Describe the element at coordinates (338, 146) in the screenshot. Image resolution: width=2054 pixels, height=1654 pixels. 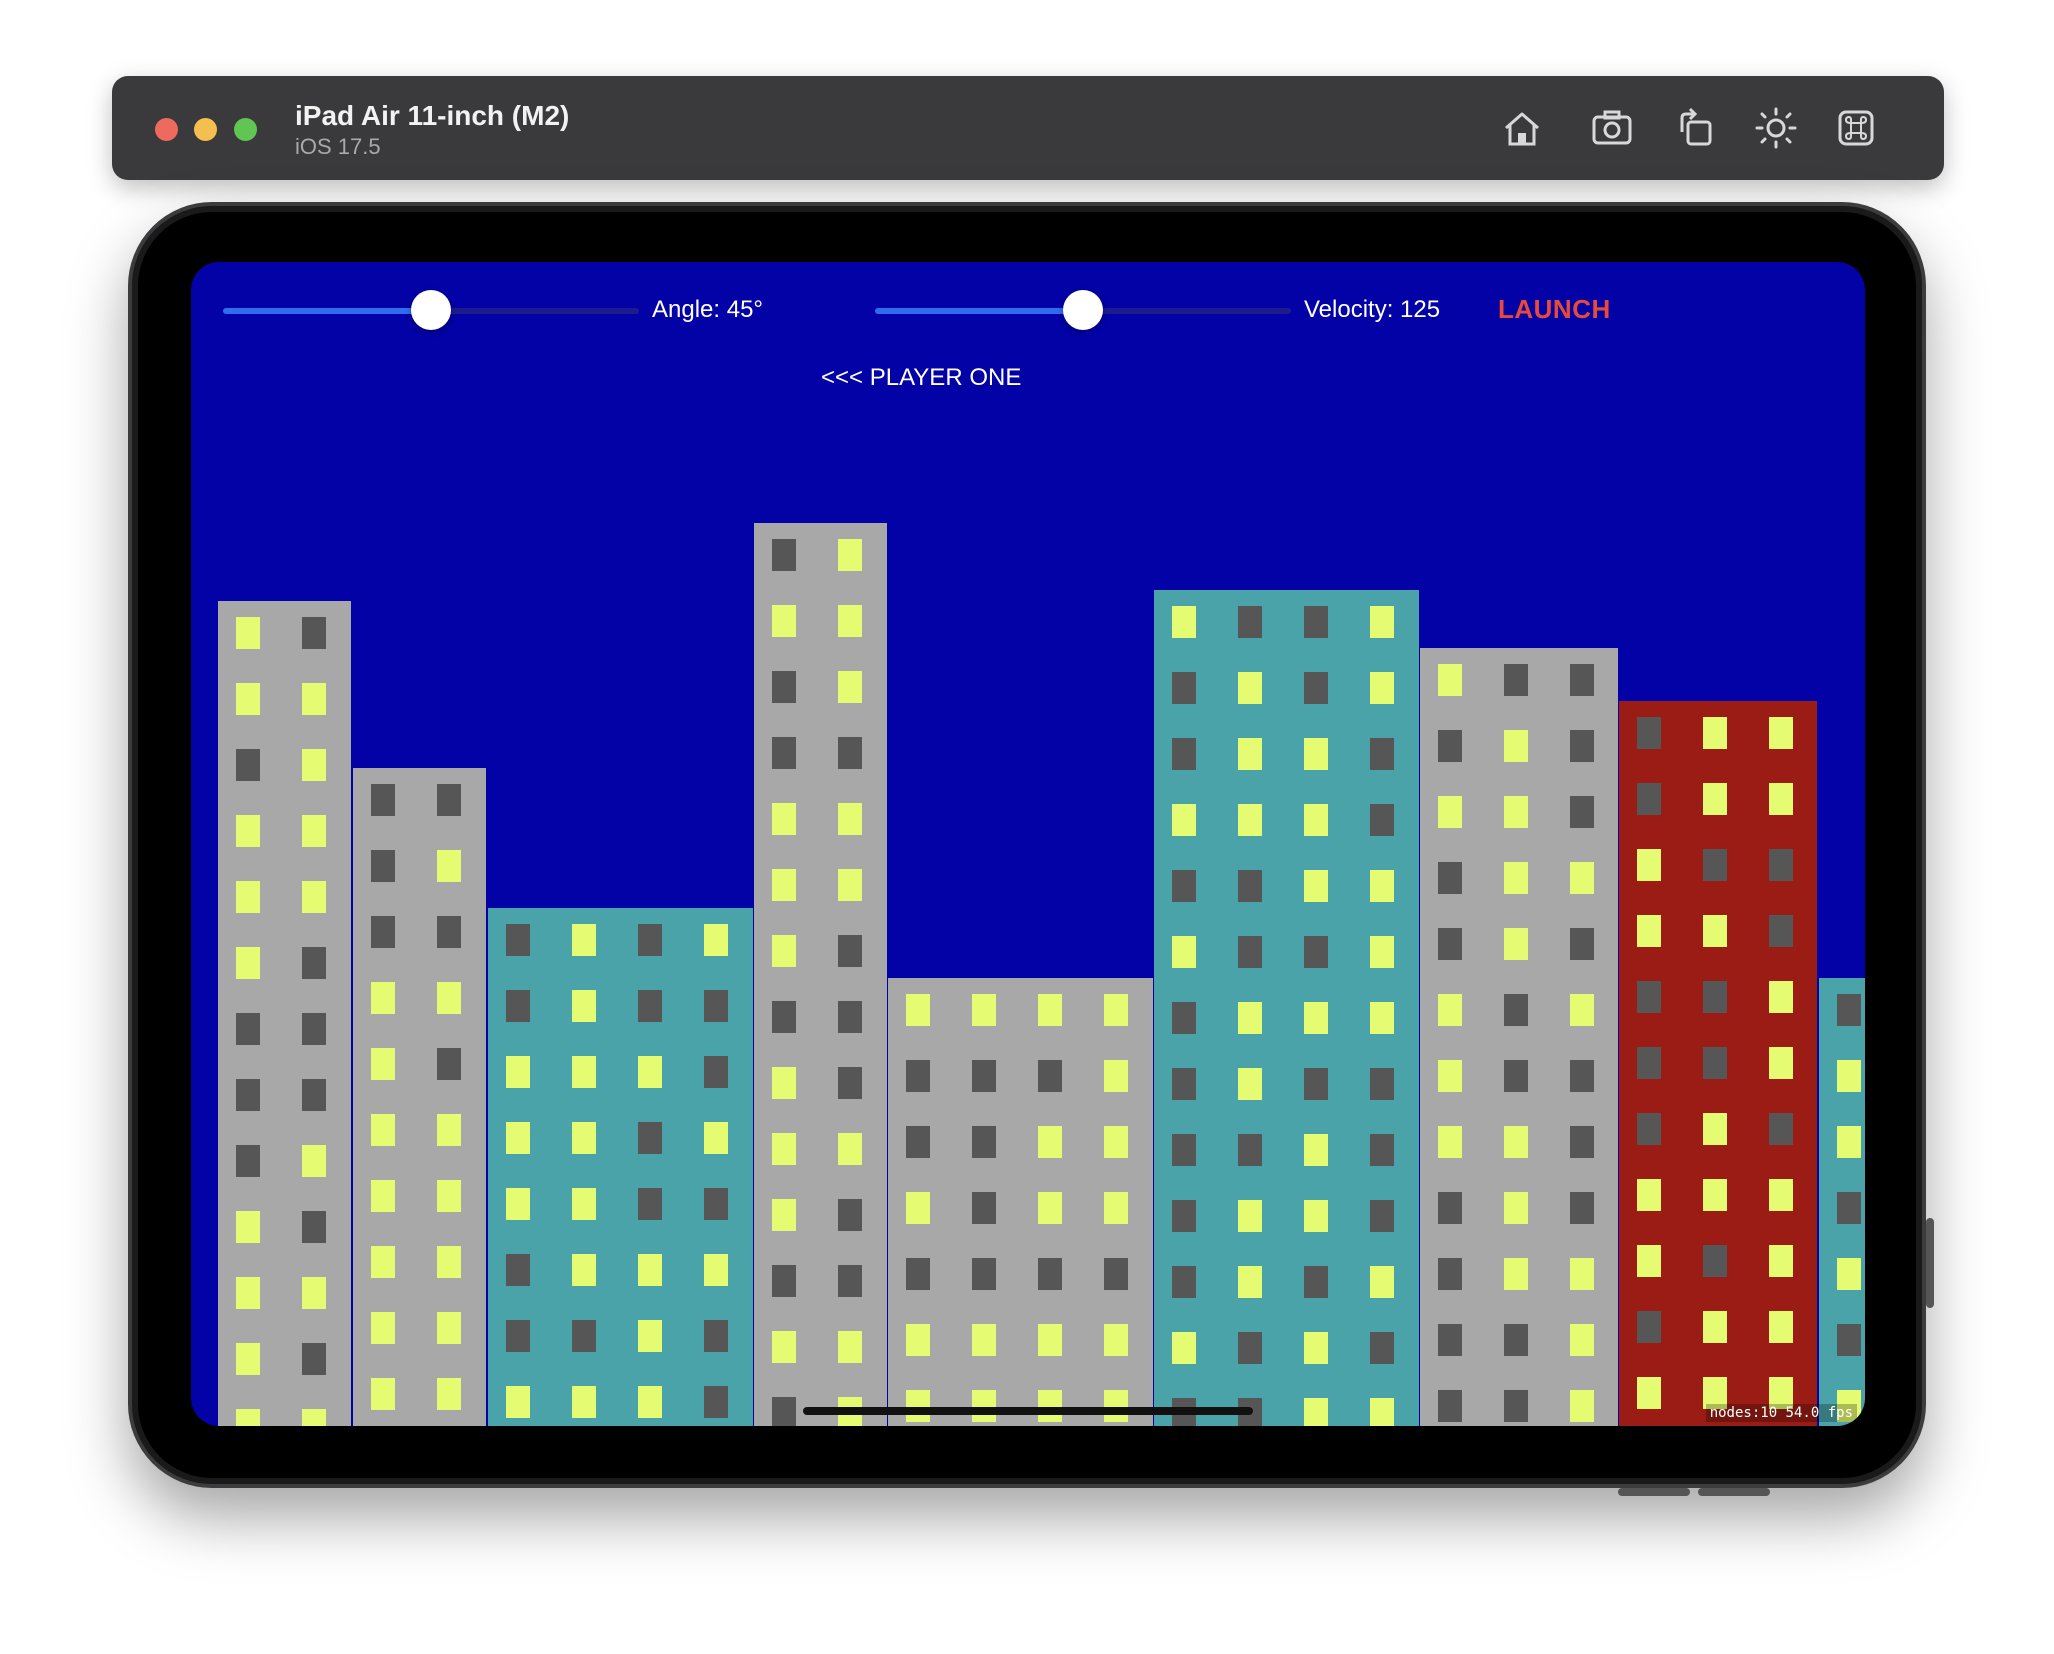
I see `os-version: iOS 17.5` at that location.